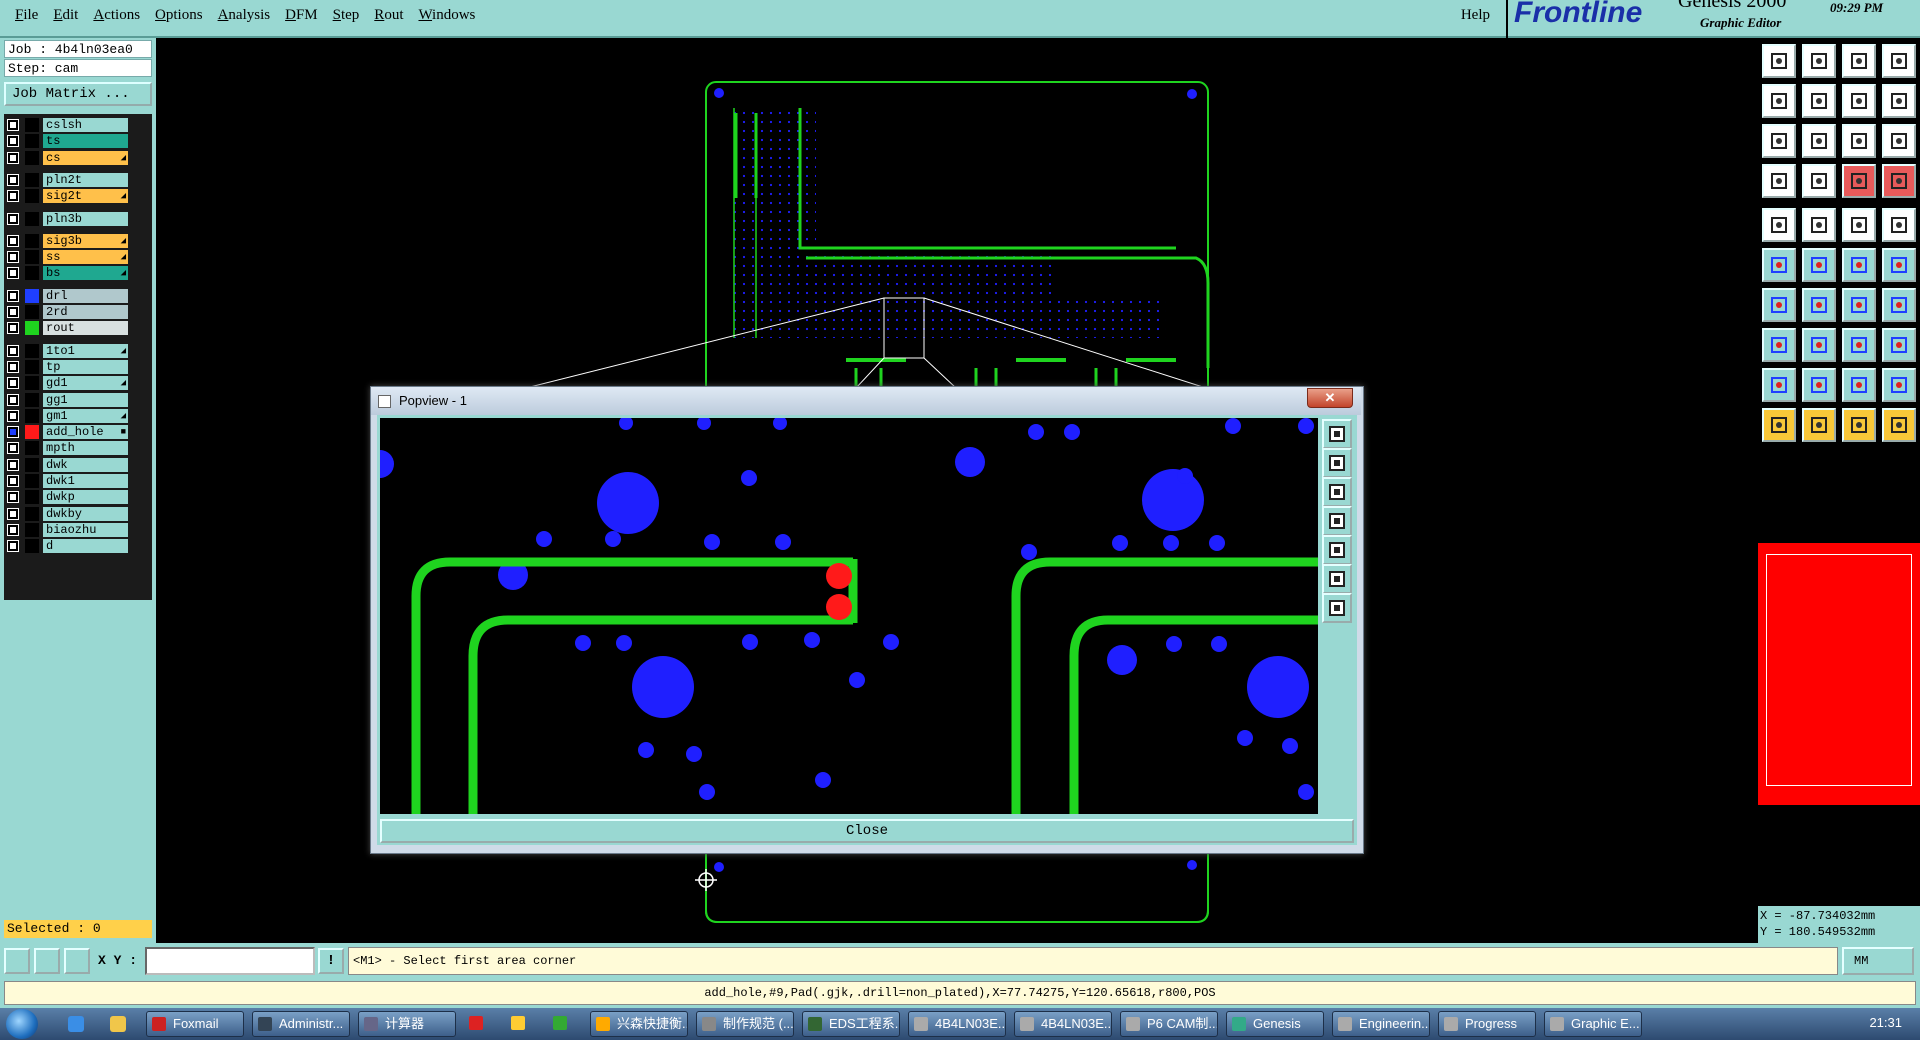 This screenshot has width=1920, height=1040. Describe the element at coordinates (116, 15) in the screenshot. I see `menu-actions: Actions` at that location.